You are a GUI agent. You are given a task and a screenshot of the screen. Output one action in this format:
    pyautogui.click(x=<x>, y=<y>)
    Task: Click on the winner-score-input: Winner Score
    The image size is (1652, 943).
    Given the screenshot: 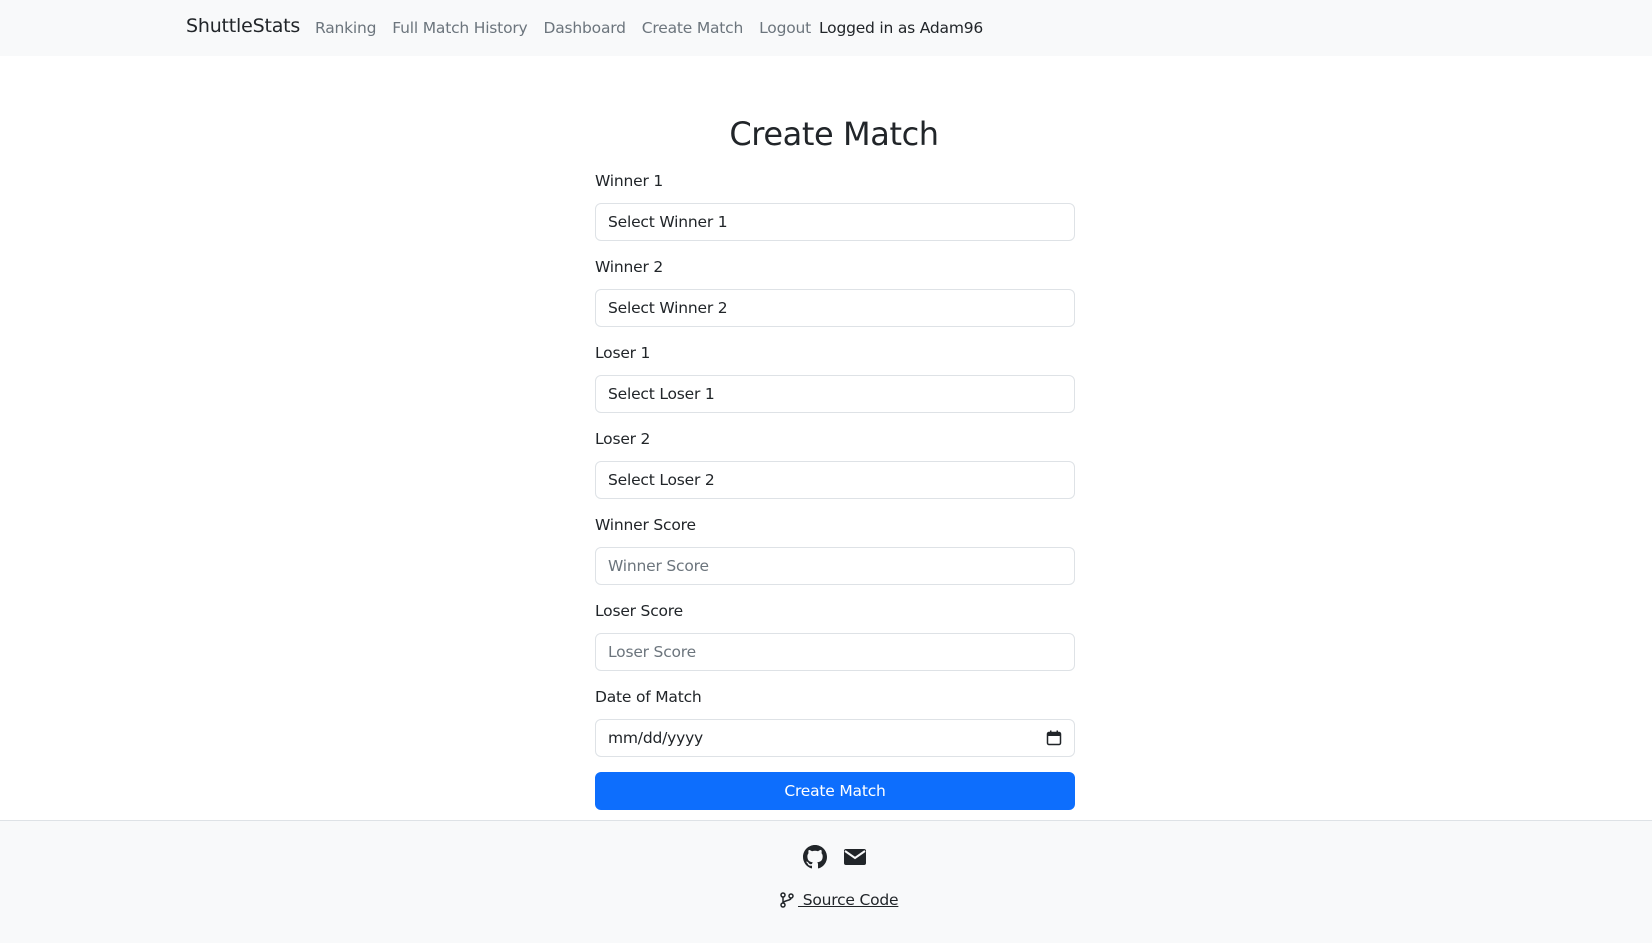 What is the action you would take?
    pyautogui.click(x=835, y=566)
    